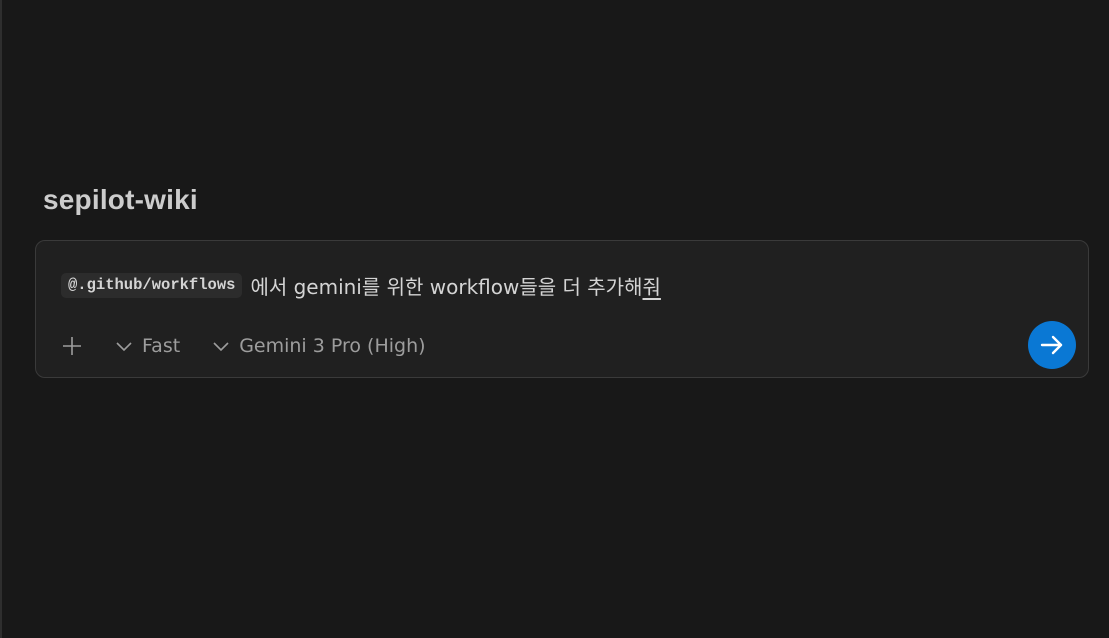  I want to click on prompt-text: 에서 gemini를 위한 workflow들을 더 추가해줘, so click(455, 285).